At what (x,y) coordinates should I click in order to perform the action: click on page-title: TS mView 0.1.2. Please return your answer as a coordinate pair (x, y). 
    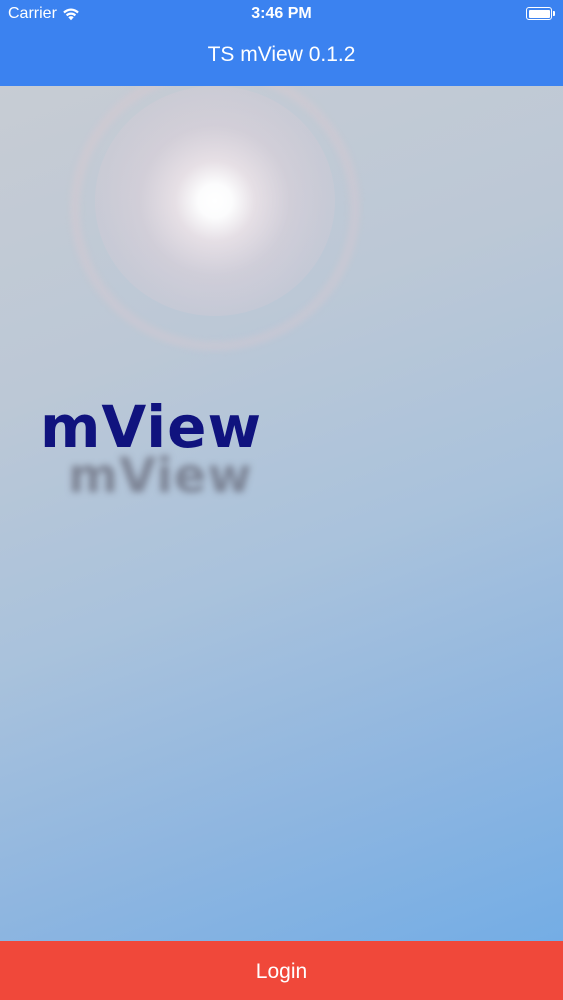
    Looking at the image, I should click on (281, 54).